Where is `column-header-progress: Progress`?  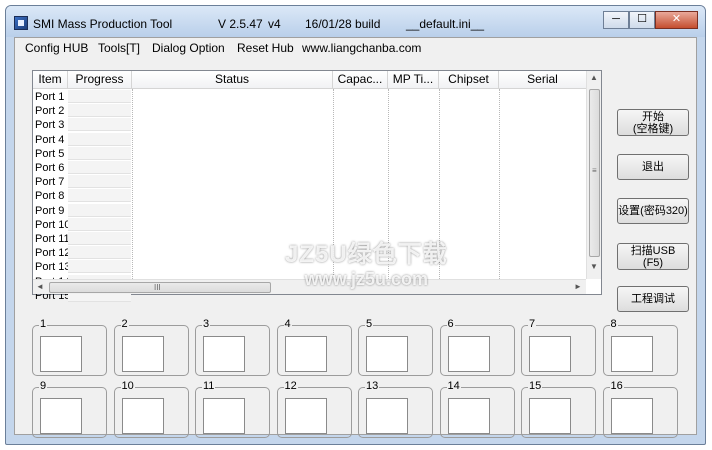
column-header-progress: Progress is located at coordinates (100, 80).